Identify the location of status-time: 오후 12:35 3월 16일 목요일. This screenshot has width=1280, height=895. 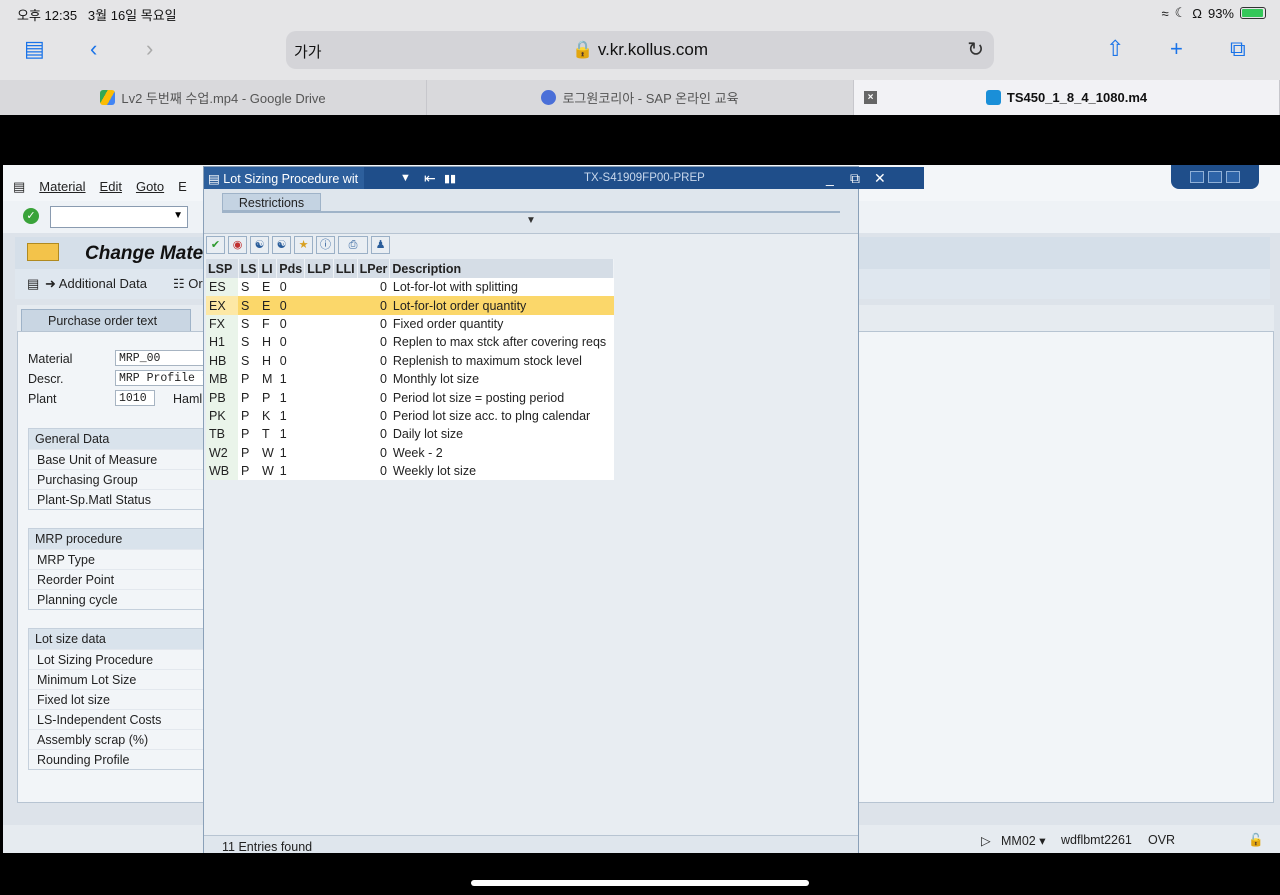
(97, 15).